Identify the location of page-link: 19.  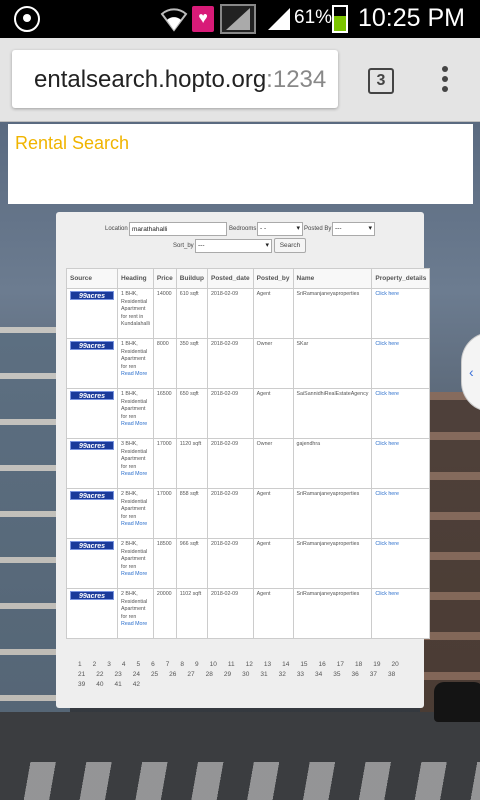
(376, 665).